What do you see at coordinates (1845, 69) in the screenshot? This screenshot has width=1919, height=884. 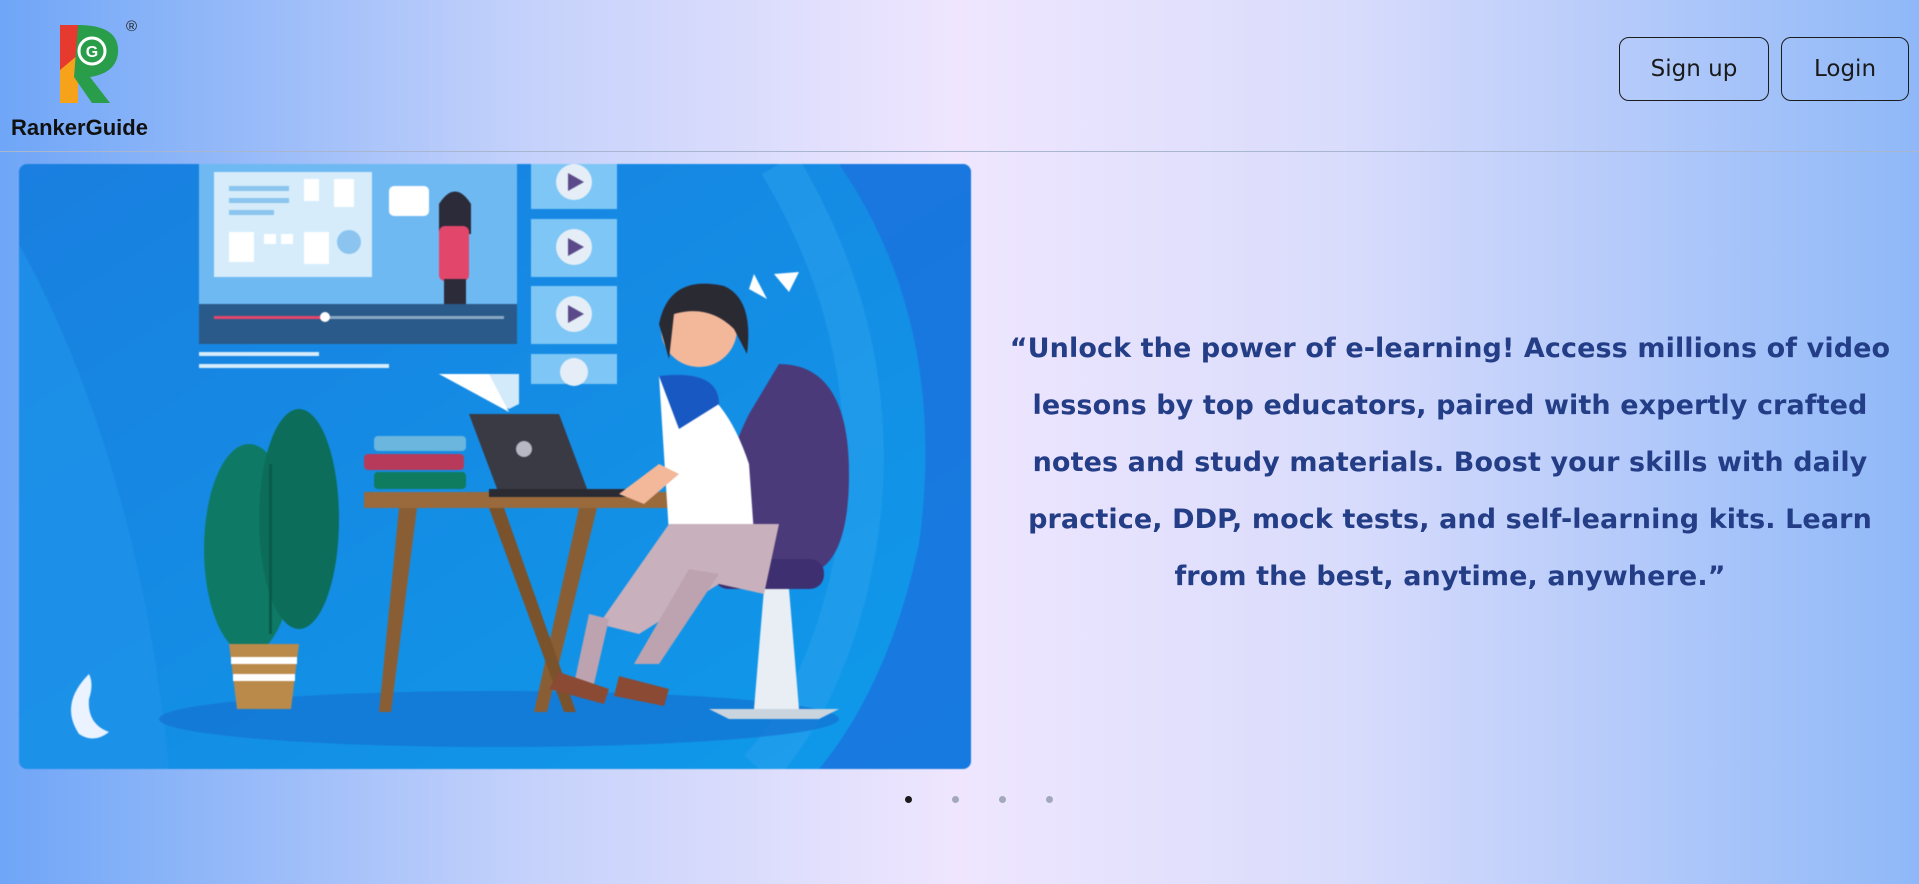 I see `login-button: Login` at bounding box center [1845, 69].